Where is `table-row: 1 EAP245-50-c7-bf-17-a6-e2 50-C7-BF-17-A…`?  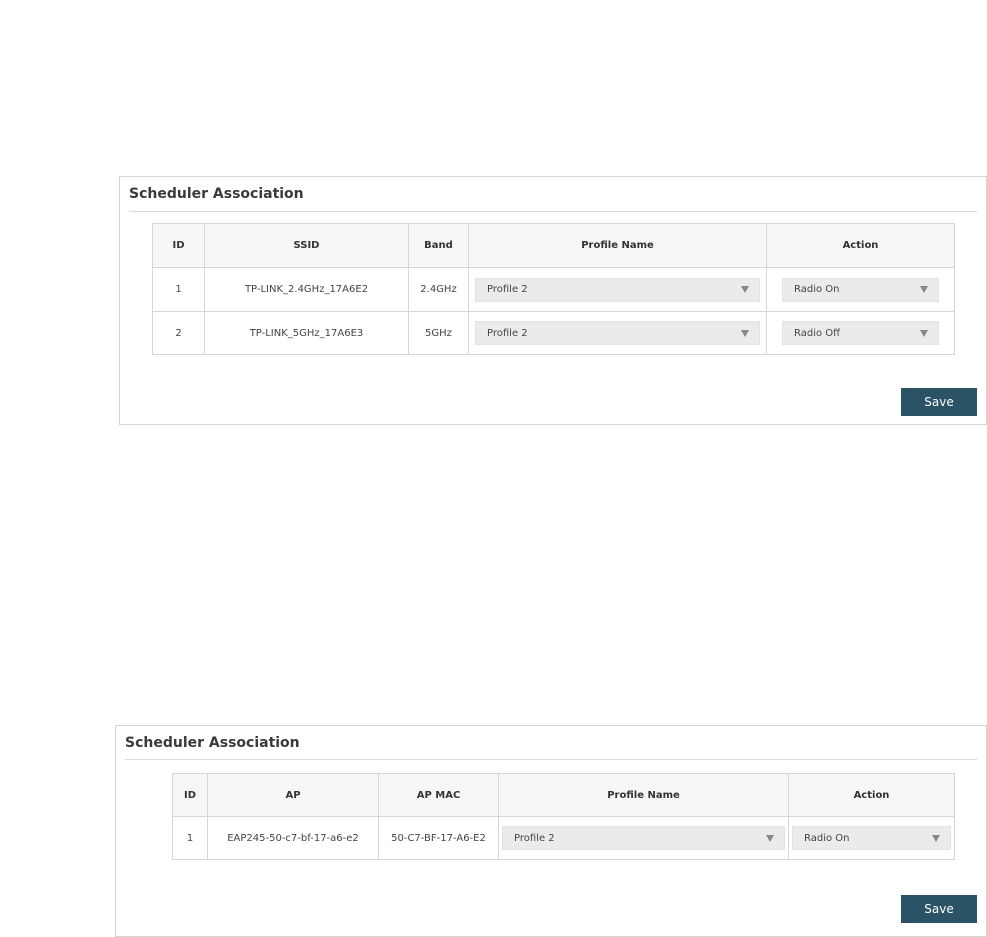 table-row: 1 EAP245-50-c7-bf-17-a6-e2 50-C7-BF-17-A… is located at coordinates (563, 838).